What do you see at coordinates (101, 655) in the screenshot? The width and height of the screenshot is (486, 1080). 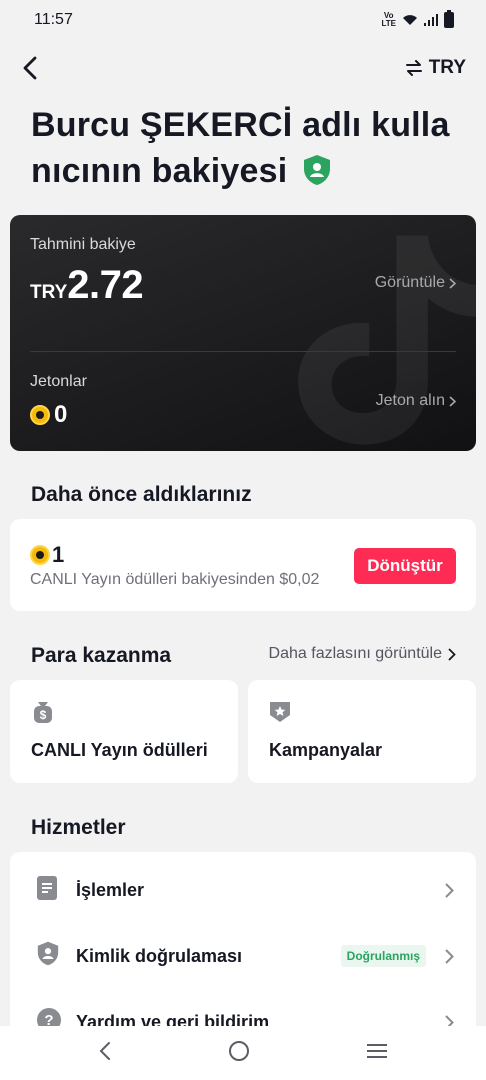 I see `monetization-title: Para kazanma` at bounding box center [101, 655].